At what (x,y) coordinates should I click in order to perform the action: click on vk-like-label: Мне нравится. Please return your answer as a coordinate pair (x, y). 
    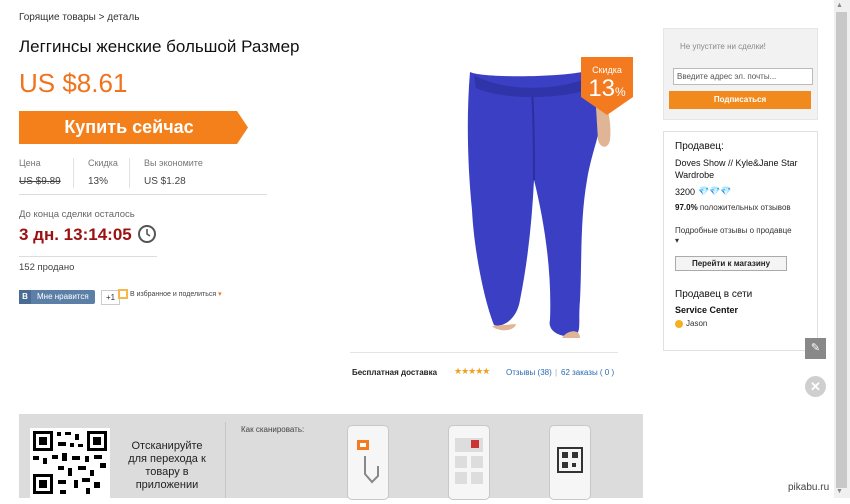
    Looking at the image, I should click on (63, 296).